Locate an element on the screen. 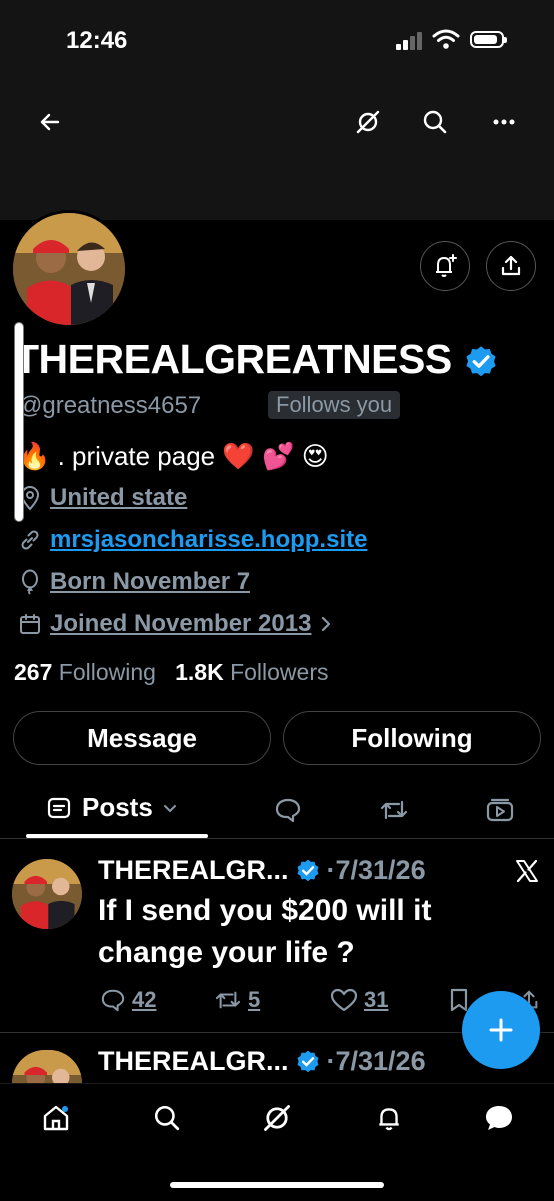  back-arrow-icon is located at coordinates (50, 122).